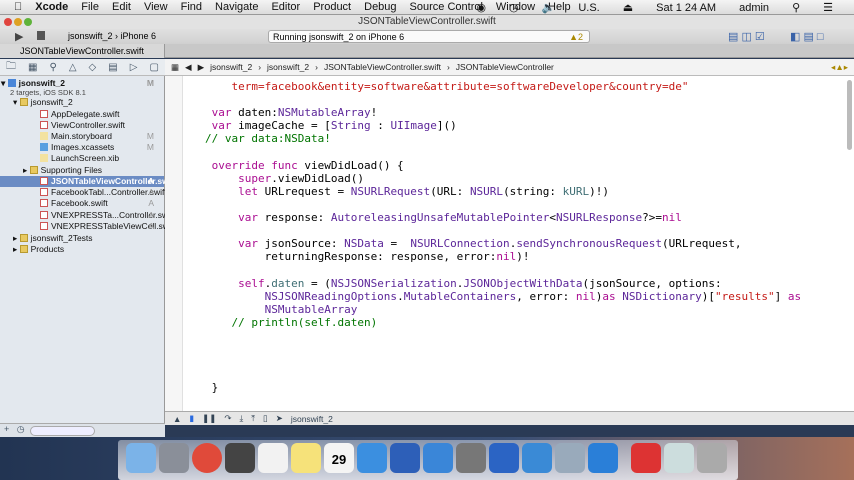 This screenshot has height=480, width=854. I want to click on tab-current-file: JSONTableViewController.swift, so click(82, 51).